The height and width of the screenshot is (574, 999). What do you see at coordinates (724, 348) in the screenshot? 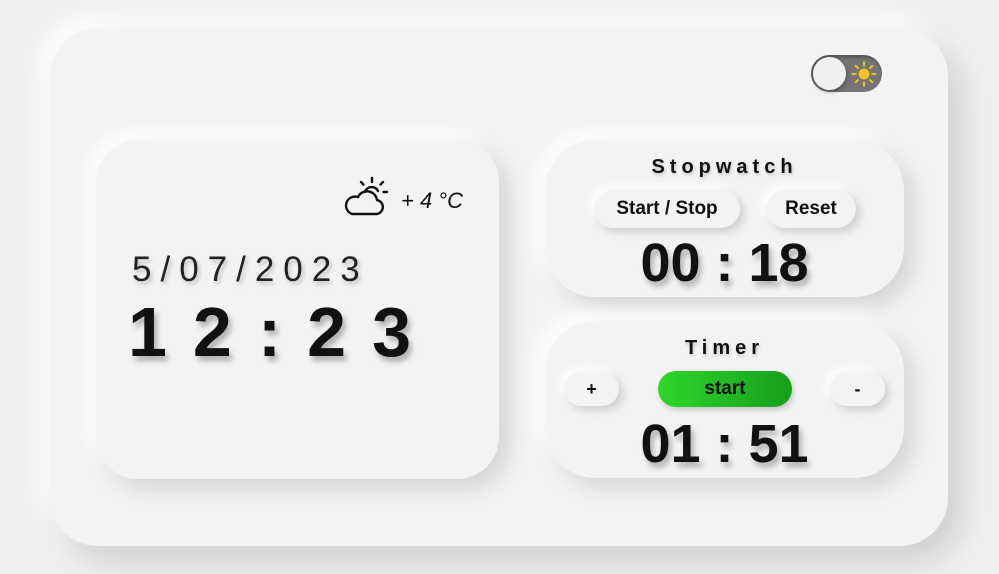
I see `timer-title: Timer` at bounding box center [724, 348].